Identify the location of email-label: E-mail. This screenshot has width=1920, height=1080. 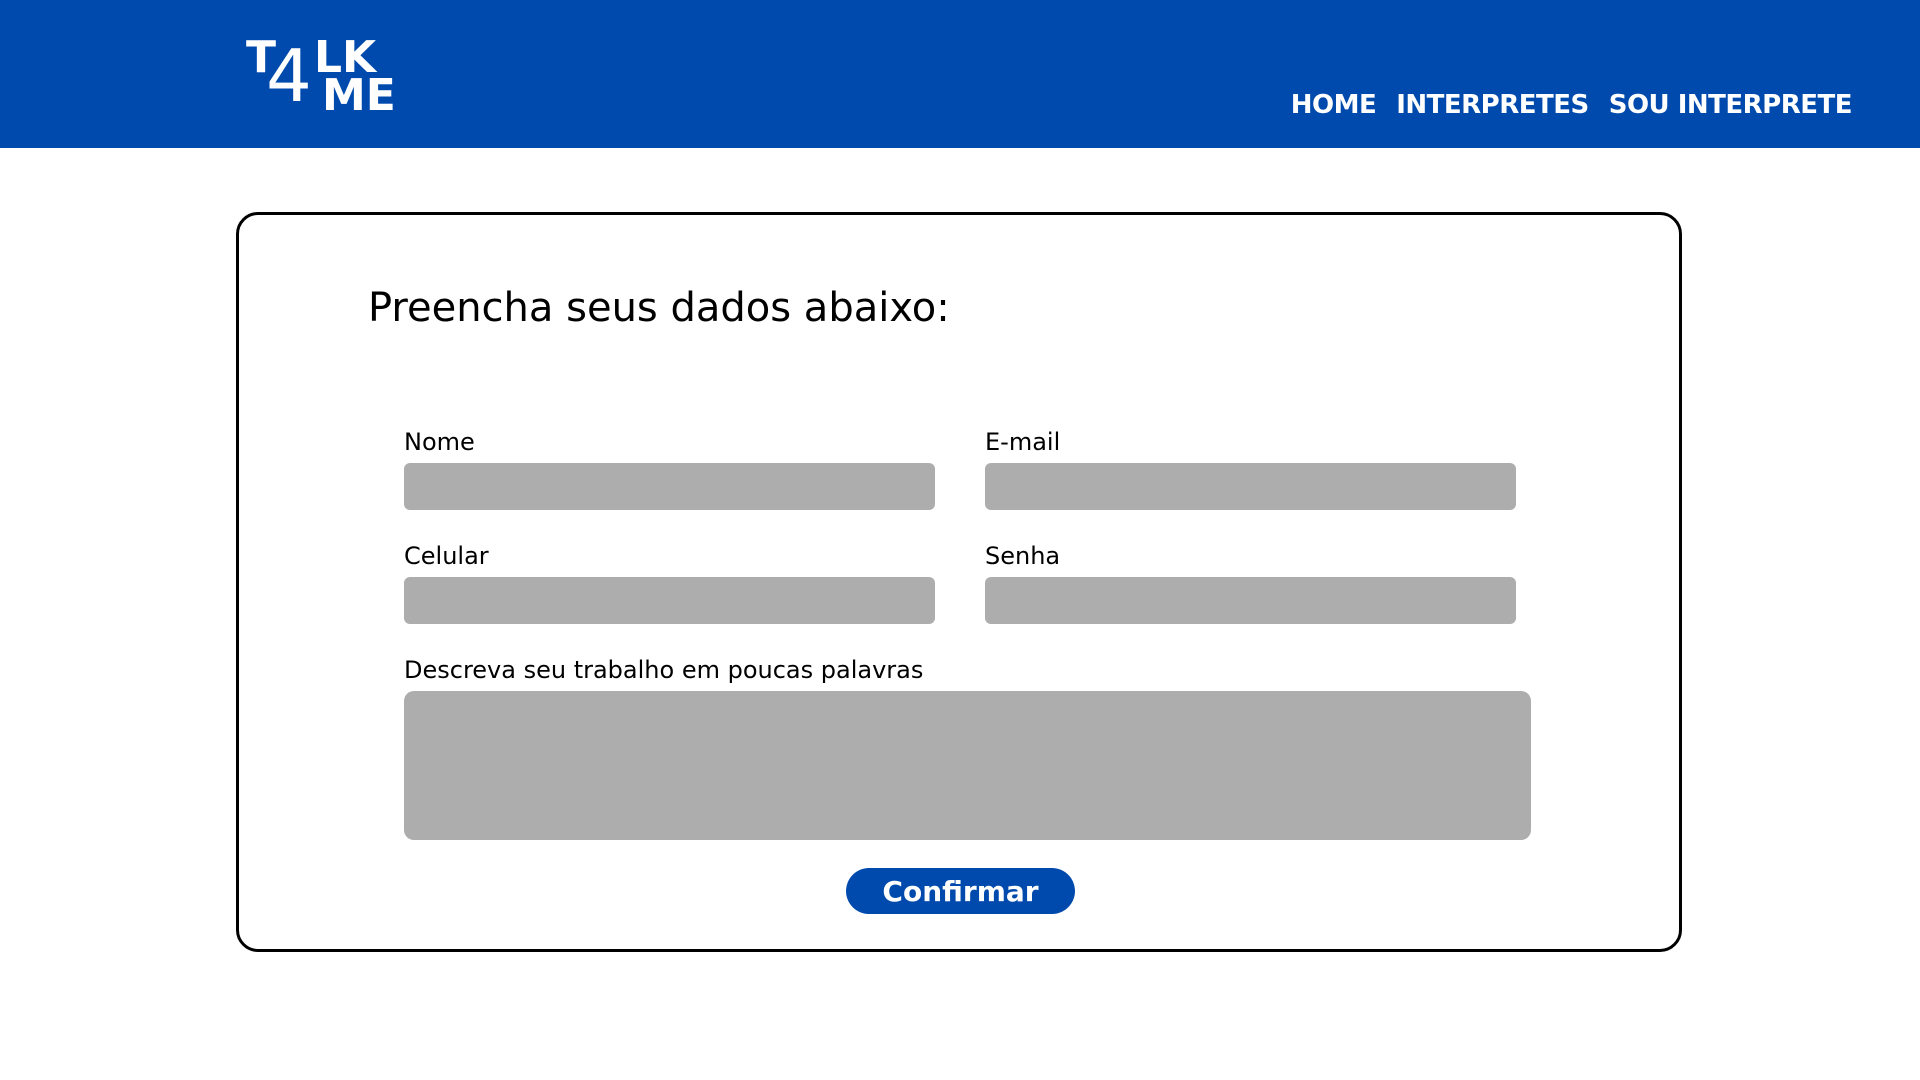
(1023, 442).